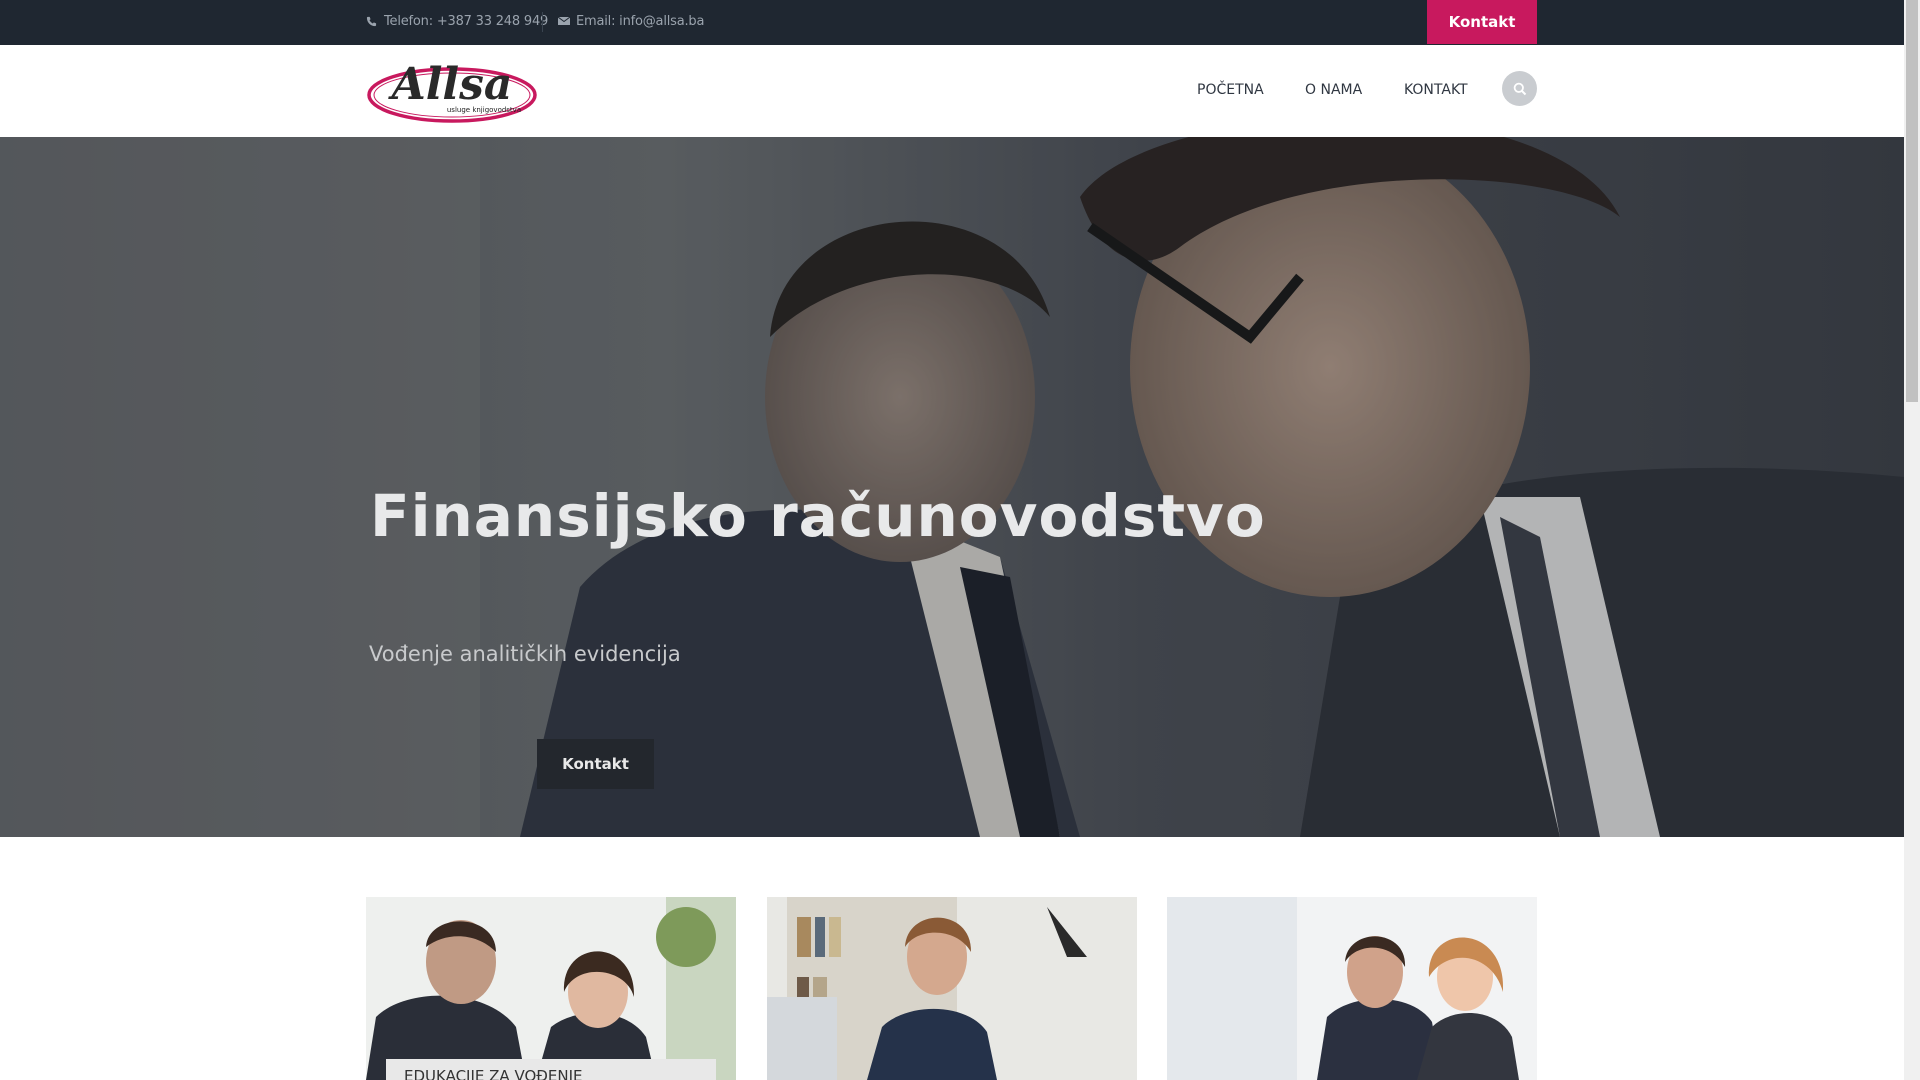 Image resolution: width=1920 pixels, height=1080 pixels. I want to click on scrollbar-thumb, so click(1912, 201).